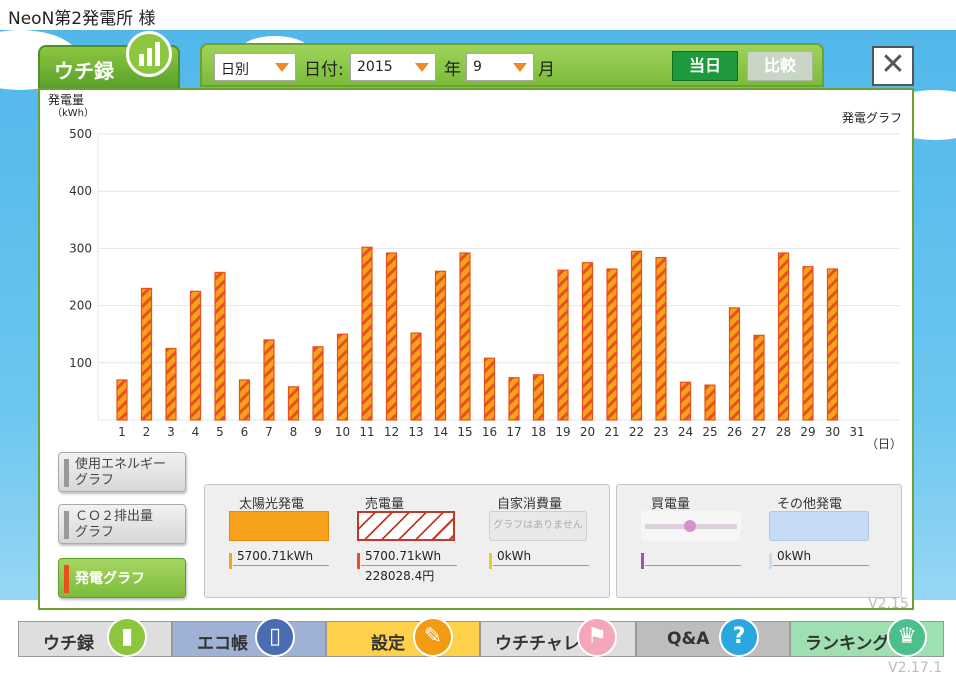 The height and width of the screenshot is (681, 956). I want to click on y-axis-unit: （kWh）, so click(73, 113).